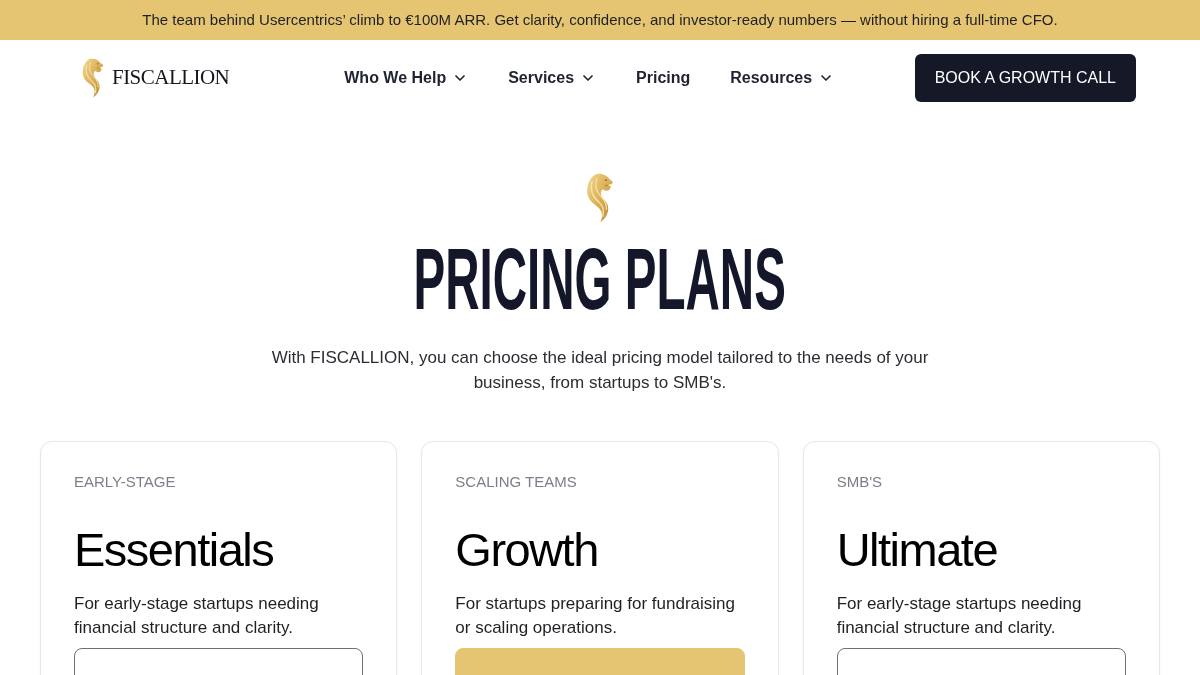 This screenshot has height=675, width=1200. Describe the element at coordinates (860, 482) in the screenshot. I see `plan-eyebrow: SMB'S` at that location.